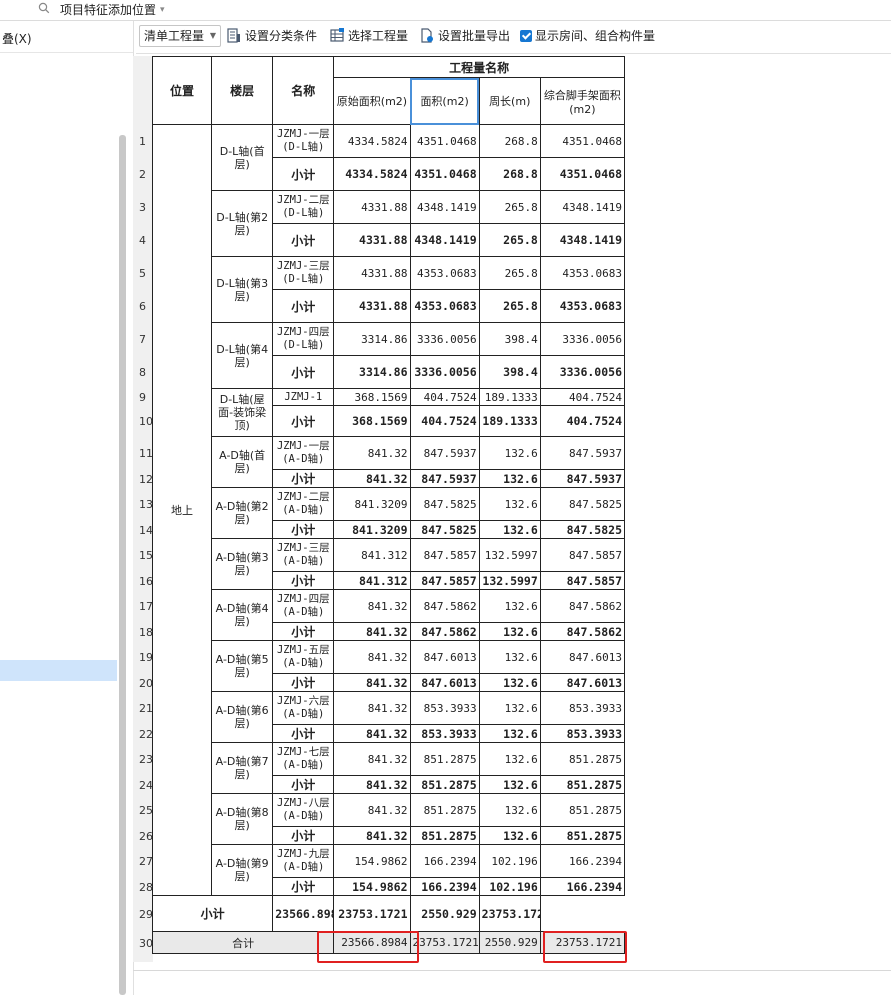 This screenshot has height=995, width=891. I want to click on header-original-area: 原始面积(m2), so click(372, 101).